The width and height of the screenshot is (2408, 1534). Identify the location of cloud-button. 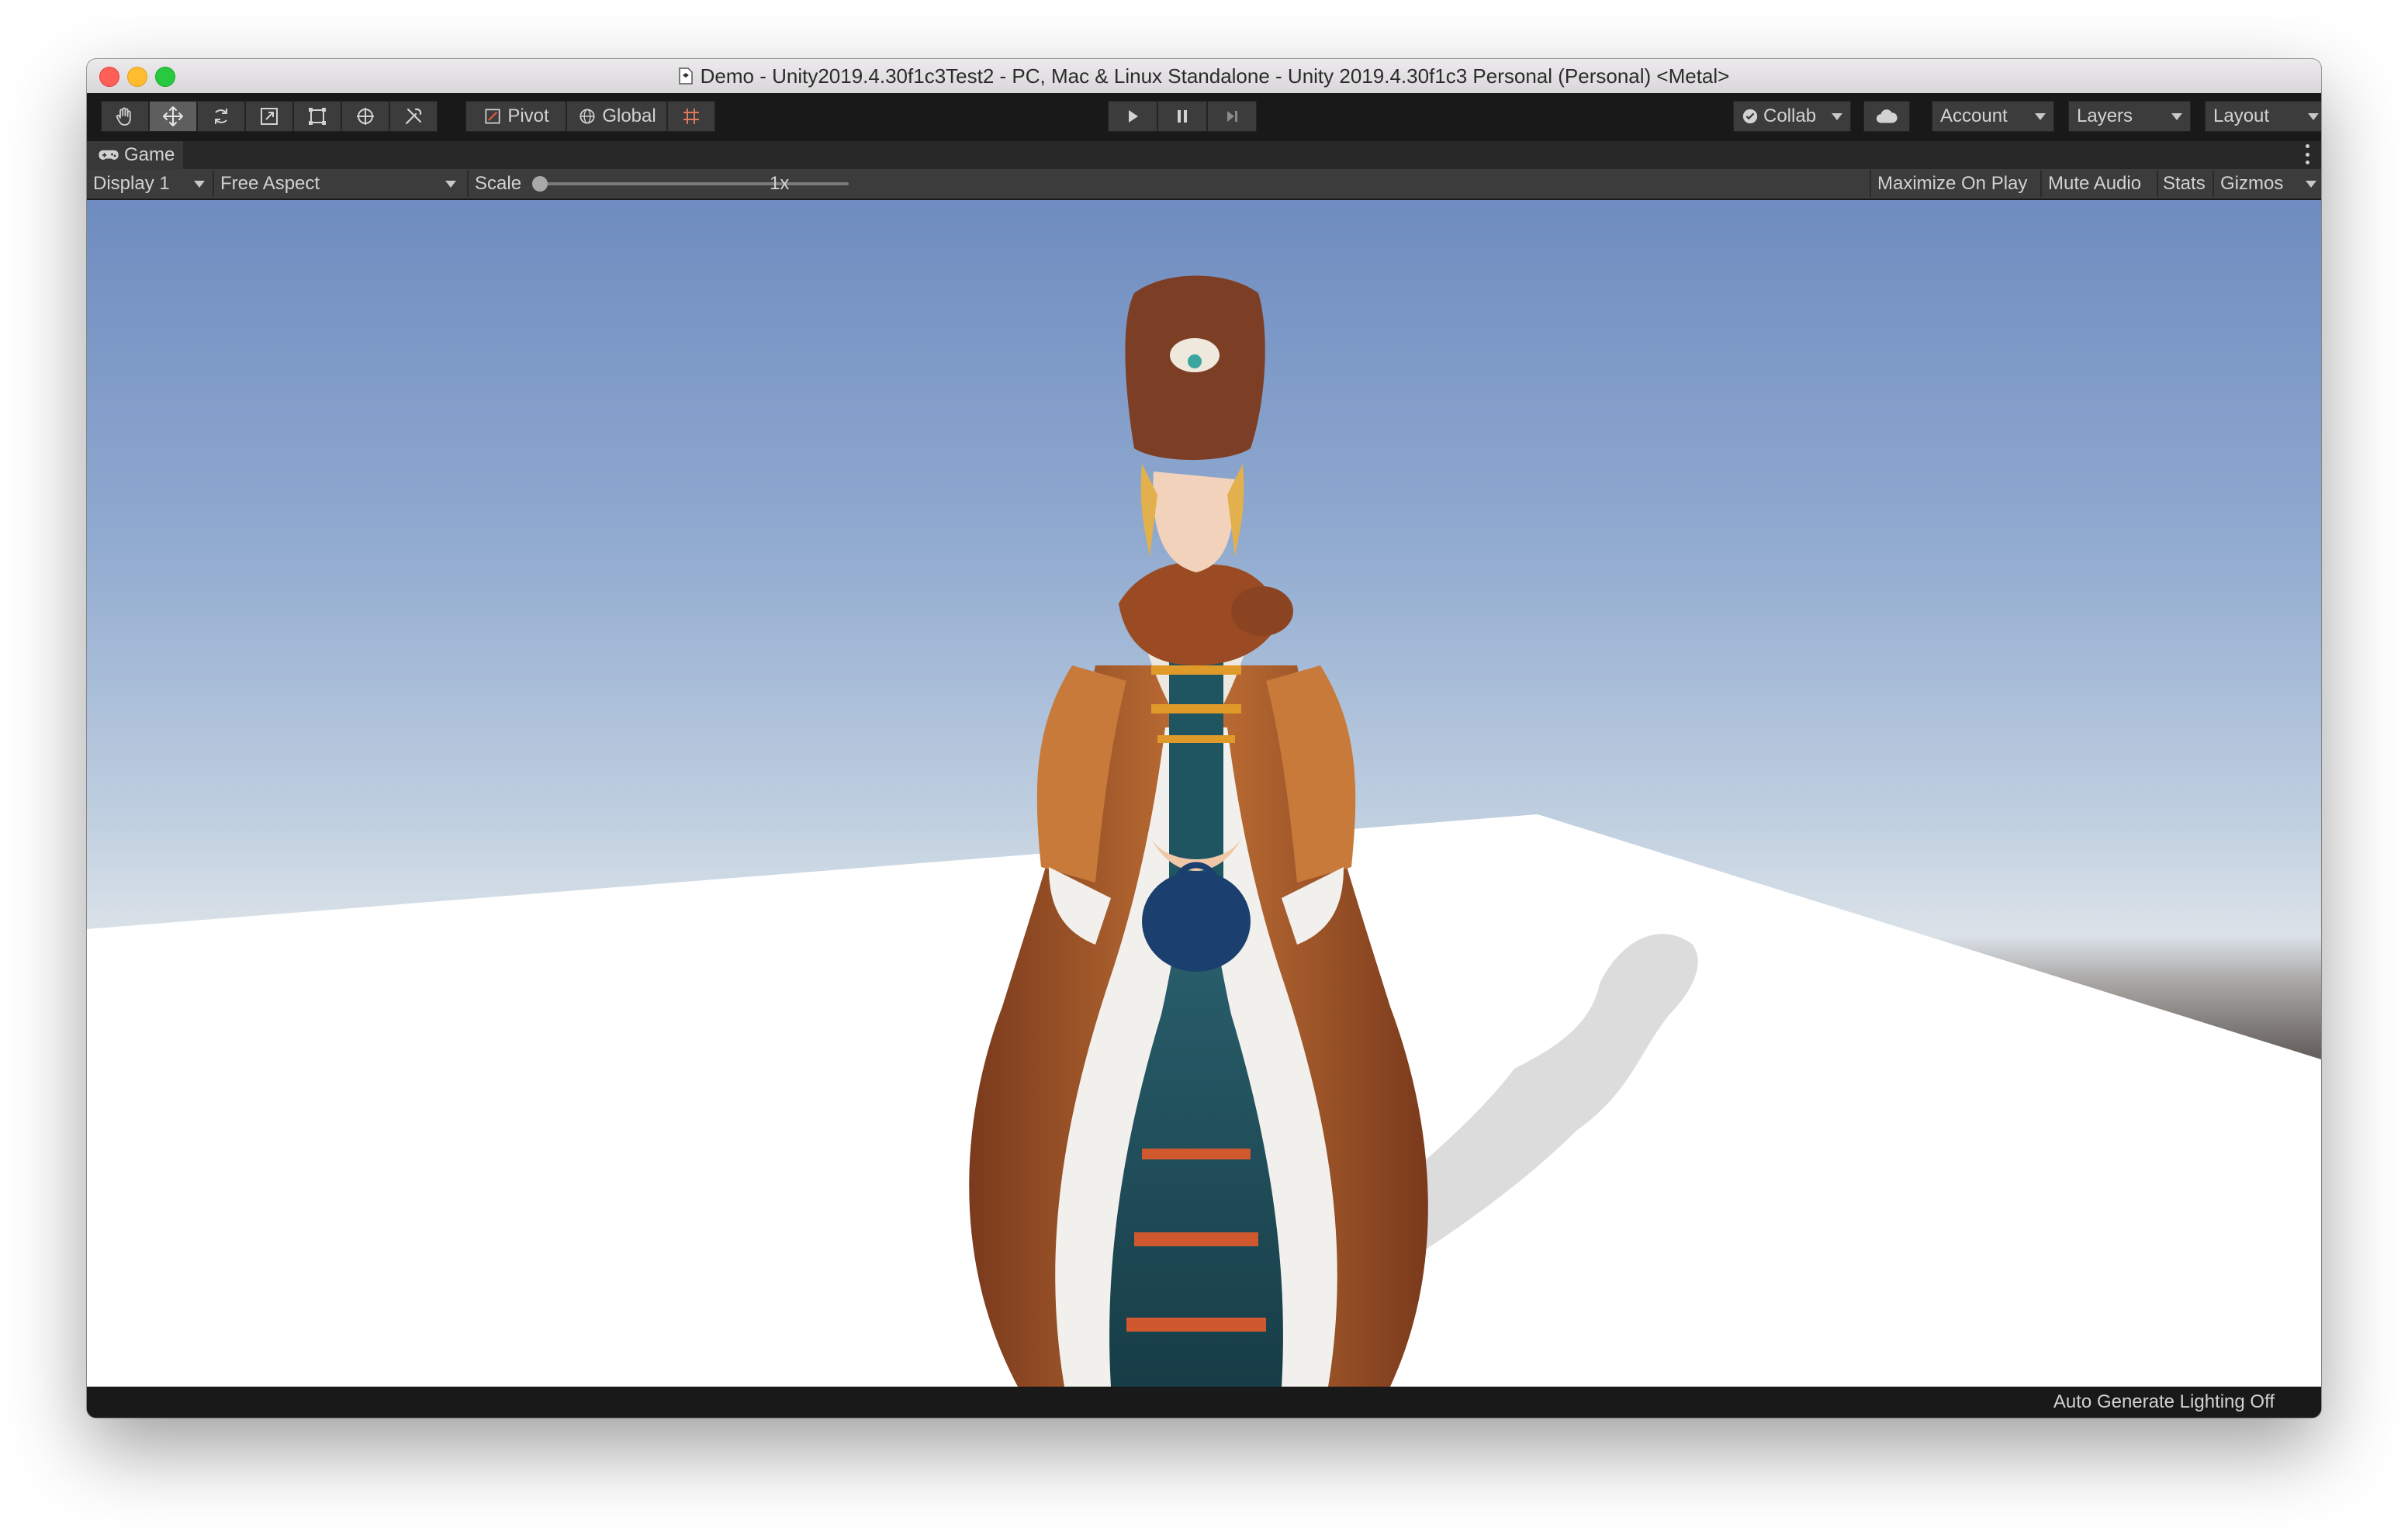
(1886, 116).